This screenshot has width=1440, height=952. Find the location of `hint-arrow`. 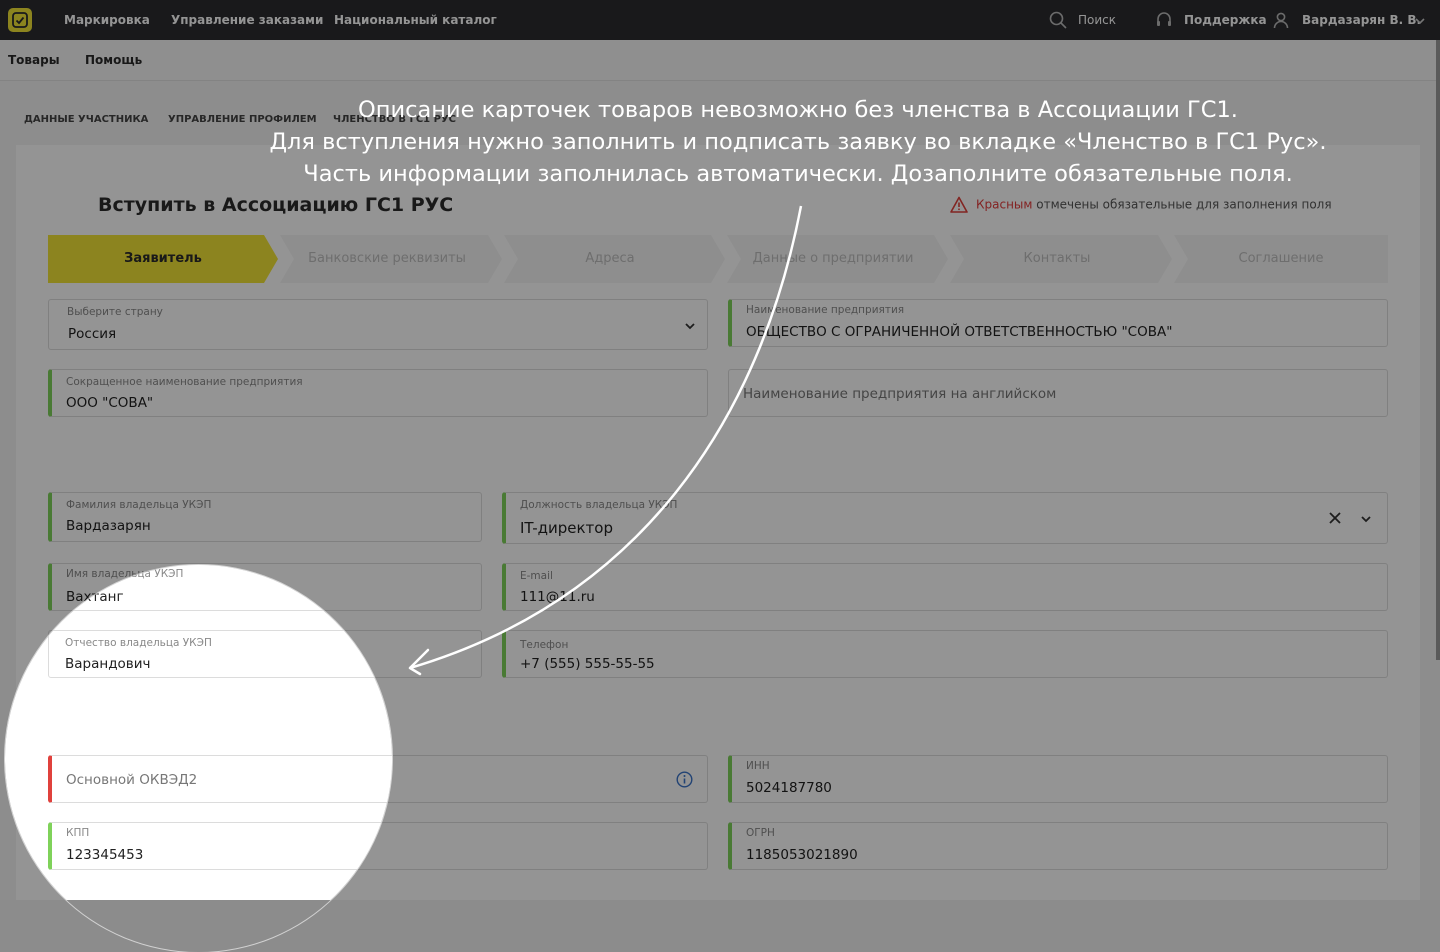

hint-arrow is located at coordinates (605, 440).